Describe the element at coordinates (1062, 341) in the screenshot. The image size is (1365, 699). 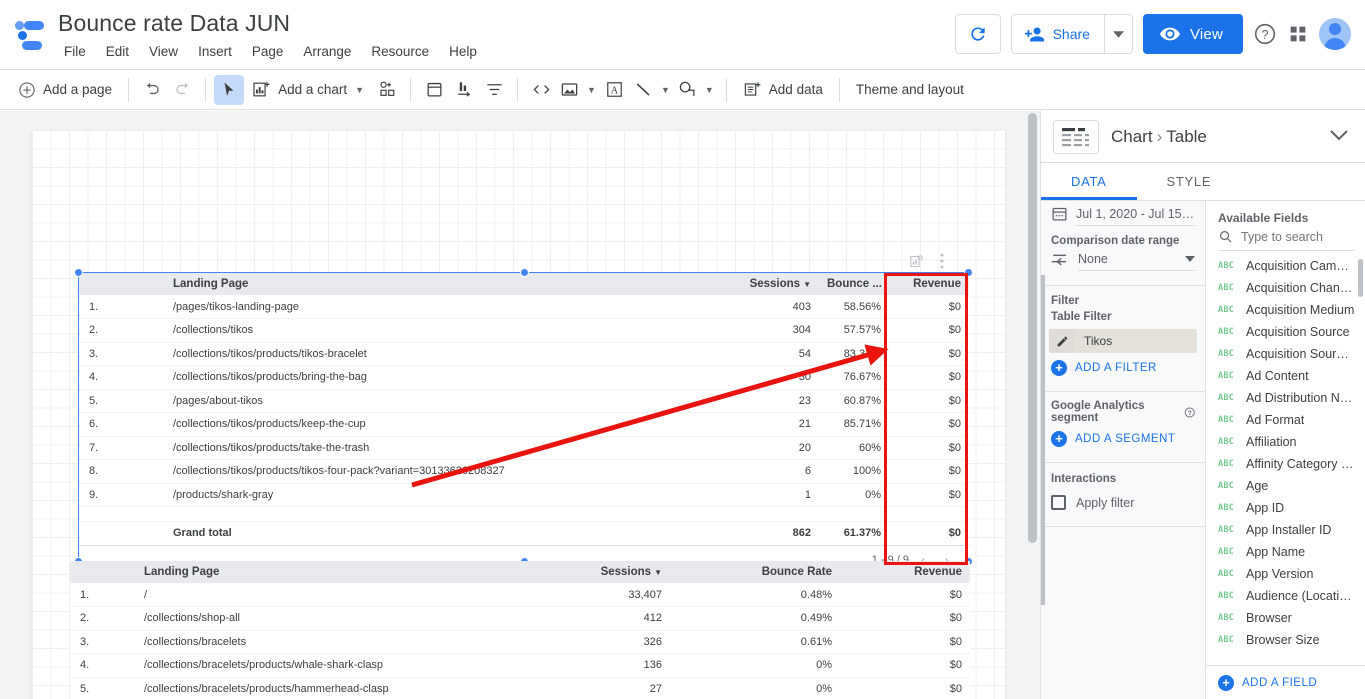
I see `pencil-icon` at that location.